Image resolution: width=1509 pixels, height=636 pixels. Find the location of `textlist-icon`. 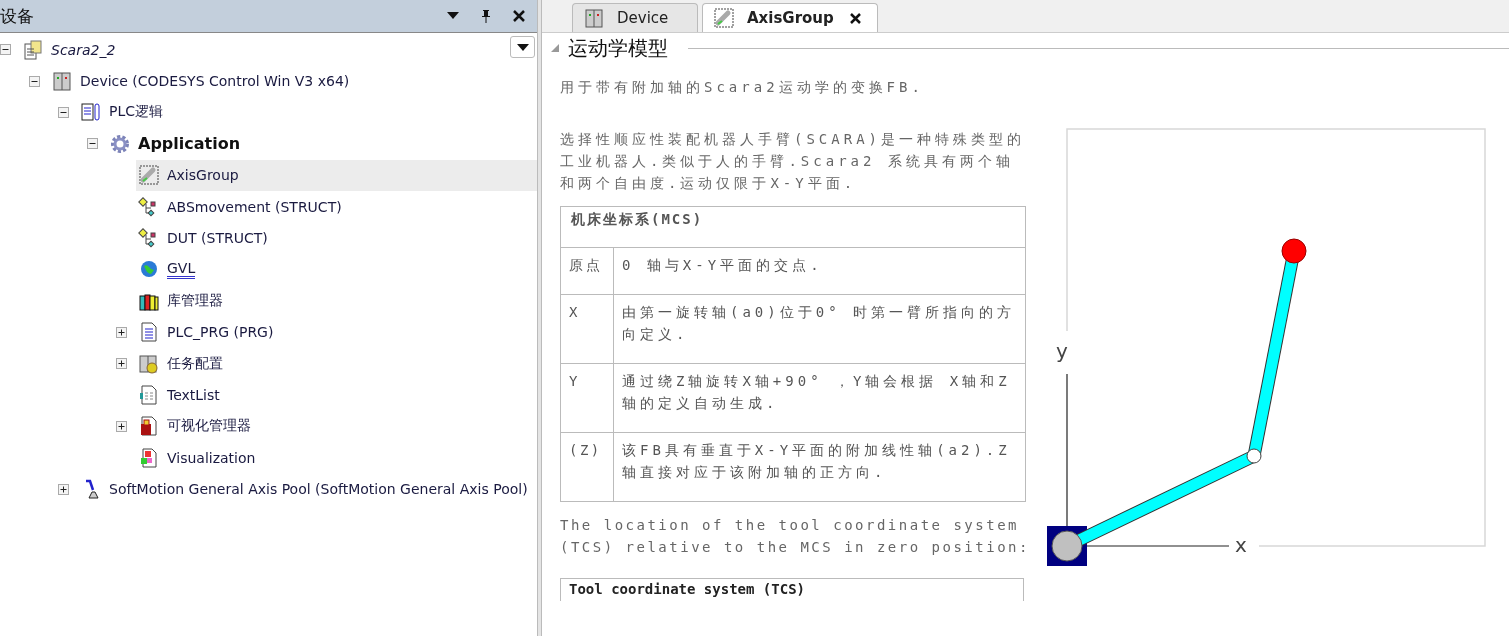

textlist-icon is located at coordinates (149, 395).